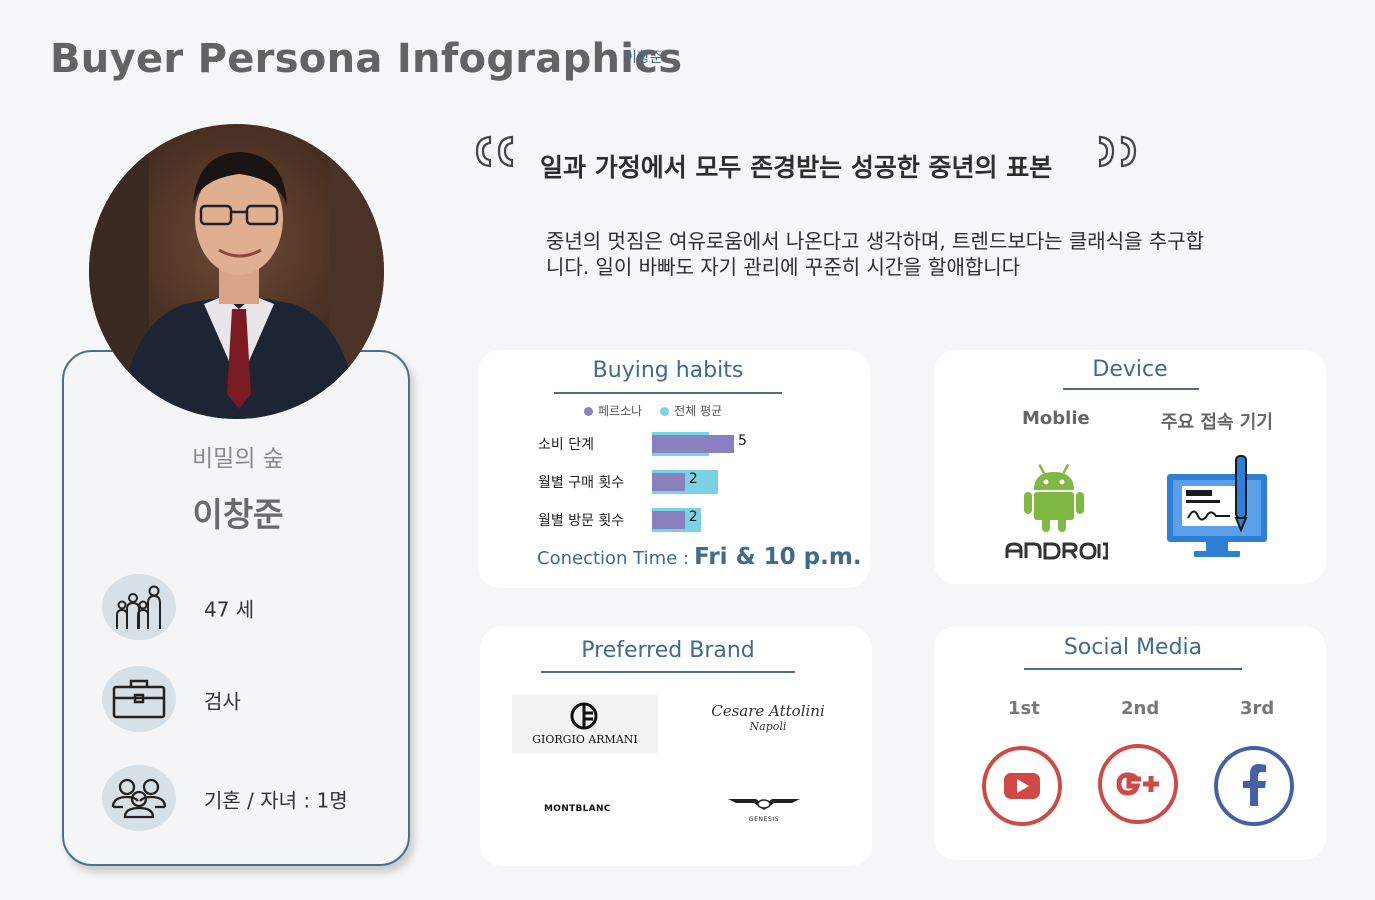 This screenshot has width=1375, height=900. What do you see at coordinates (613, 410) in the screenshot?
I see `legend-persona: 페르소나` at bounding box center [613, 410].